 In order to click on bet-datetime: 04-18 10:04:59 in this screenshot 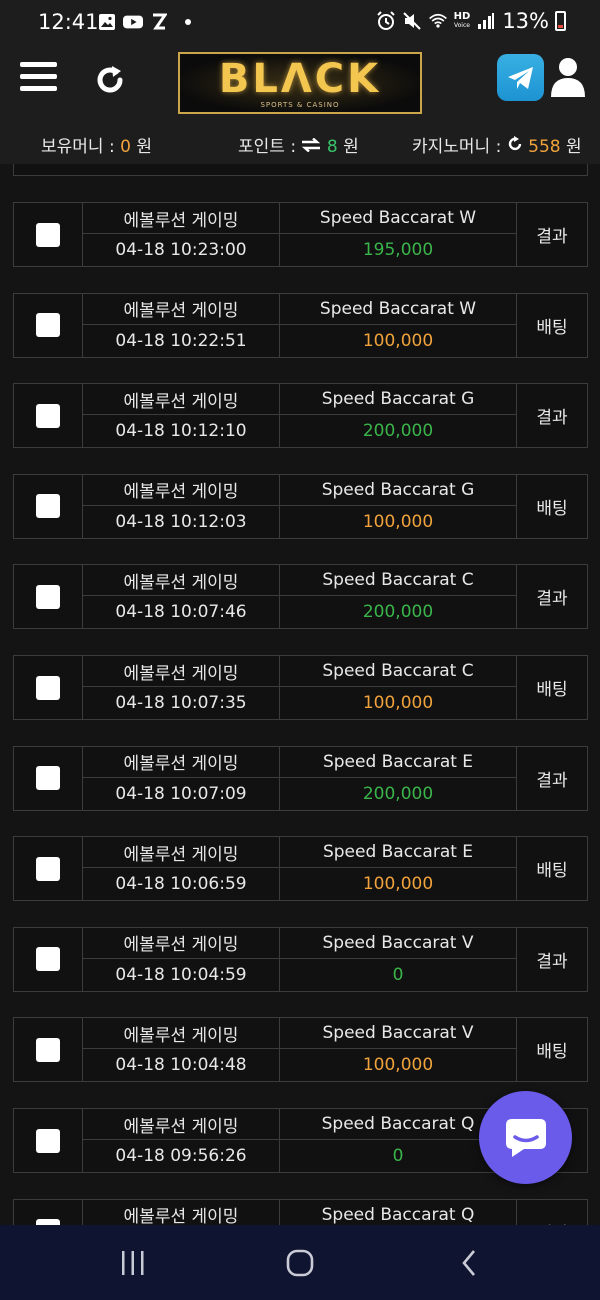, I will do `click(181, 974)`.